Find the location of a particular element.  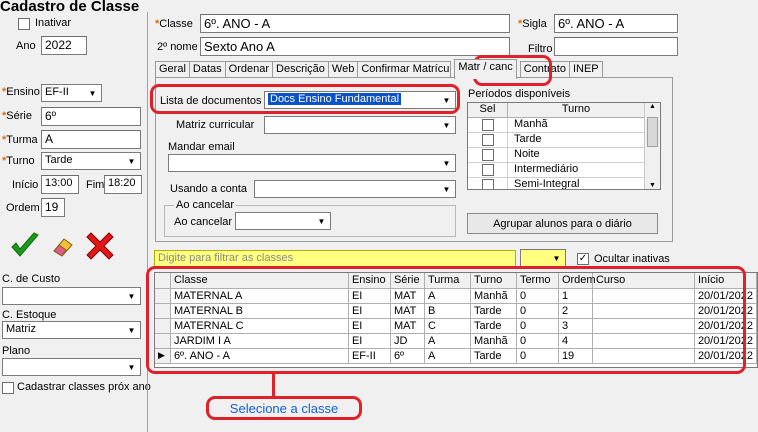

email-select: ▼ is located at coordinates (312, 163).